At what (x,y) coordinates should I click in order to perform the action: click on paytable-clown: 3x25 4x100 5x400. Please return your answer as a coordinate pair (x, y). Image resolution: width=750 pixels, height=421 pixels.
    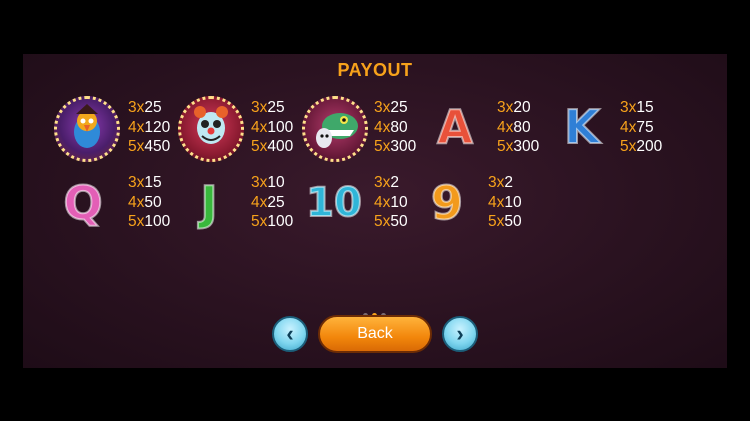
    Looking at the image, I should click on (272, 127).